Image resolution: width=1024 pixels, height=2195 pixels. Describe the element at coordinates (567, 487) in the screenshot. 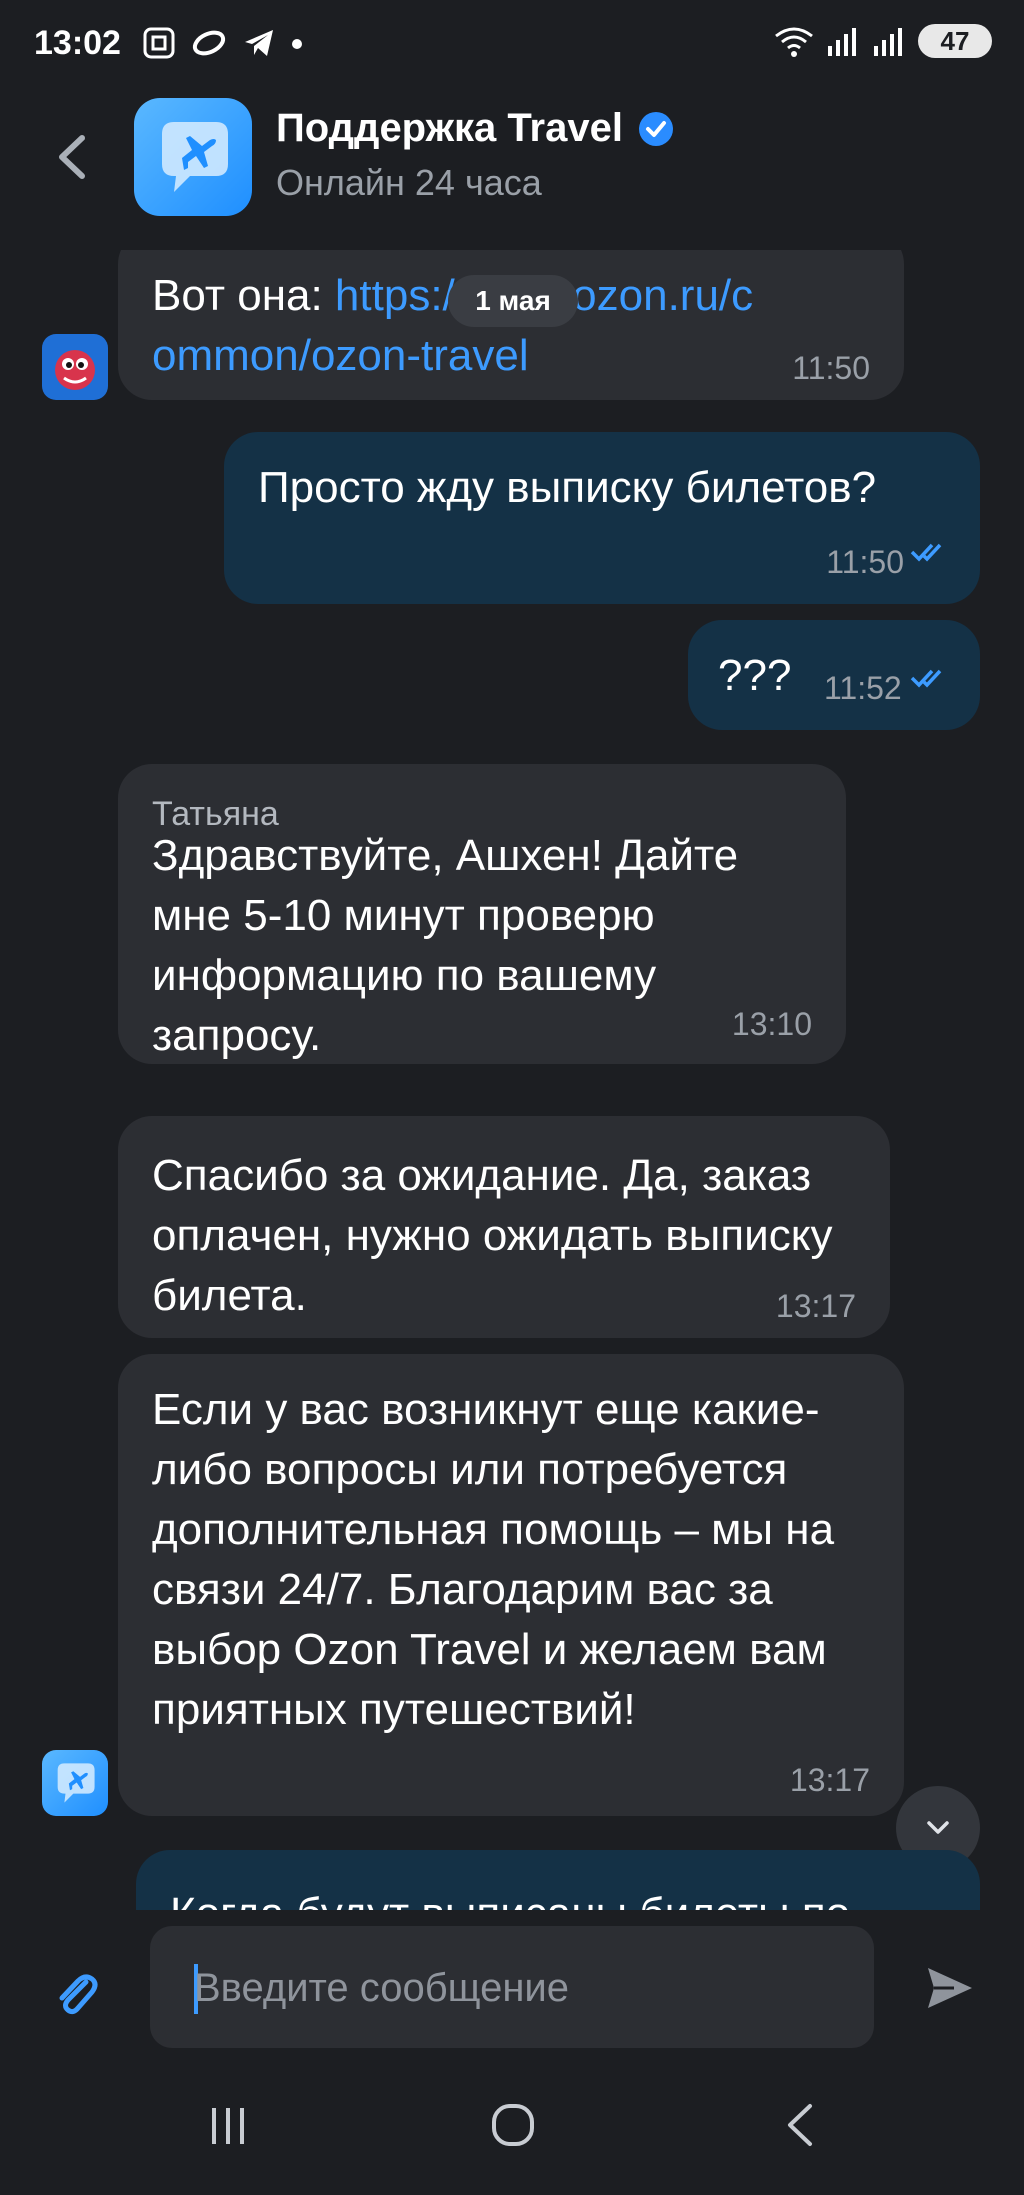

I see `message-text: Просто жду выписку билетов?` at that location.